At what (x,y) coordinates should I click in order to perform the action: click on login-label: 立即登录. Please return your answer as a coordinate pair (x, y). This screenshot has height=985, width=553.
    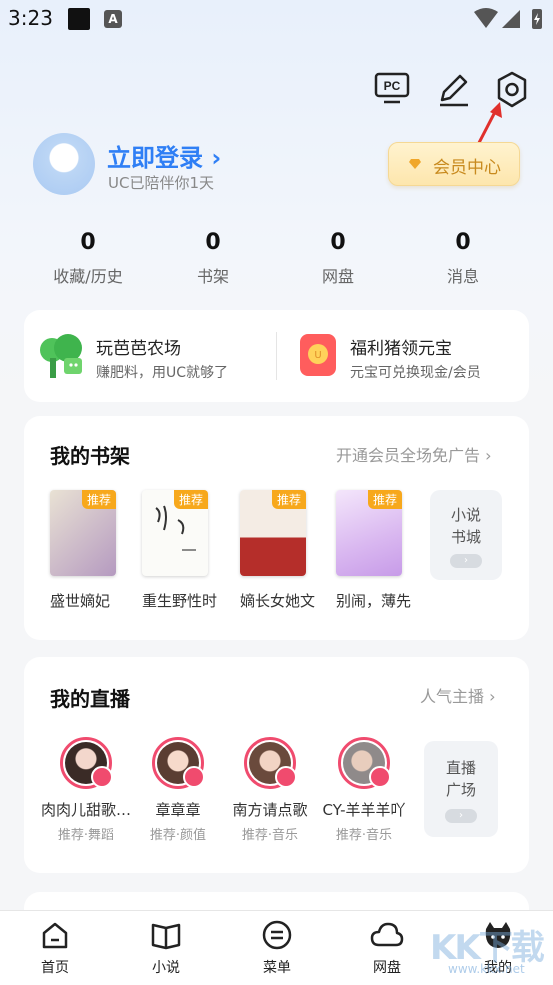
    Looking at the image, I should click on (155, 158).